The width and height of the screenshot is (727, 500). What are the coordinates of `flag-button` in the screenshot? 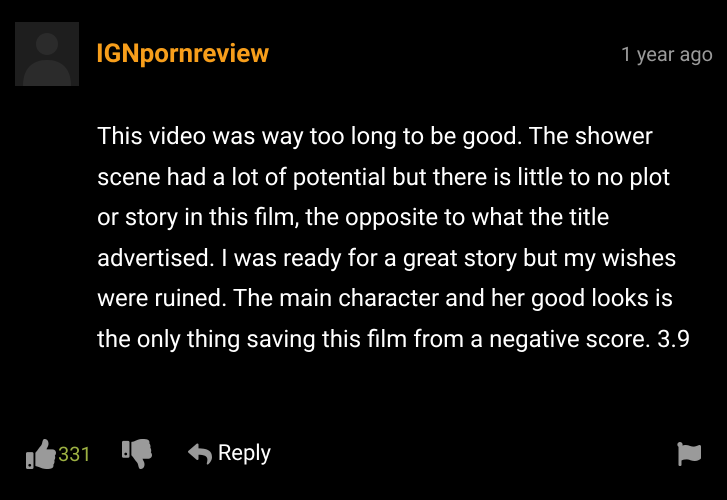 It's located at (689, 454).